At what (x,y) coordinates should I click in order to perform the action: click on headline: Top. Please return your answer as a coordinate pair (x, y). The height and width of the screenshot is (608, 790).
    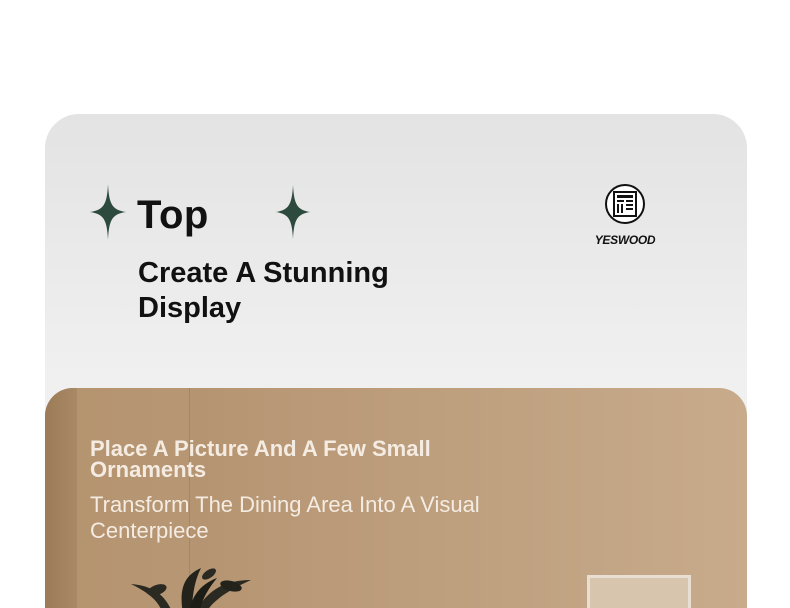
    Looking at the image, I should click on (173, 215).